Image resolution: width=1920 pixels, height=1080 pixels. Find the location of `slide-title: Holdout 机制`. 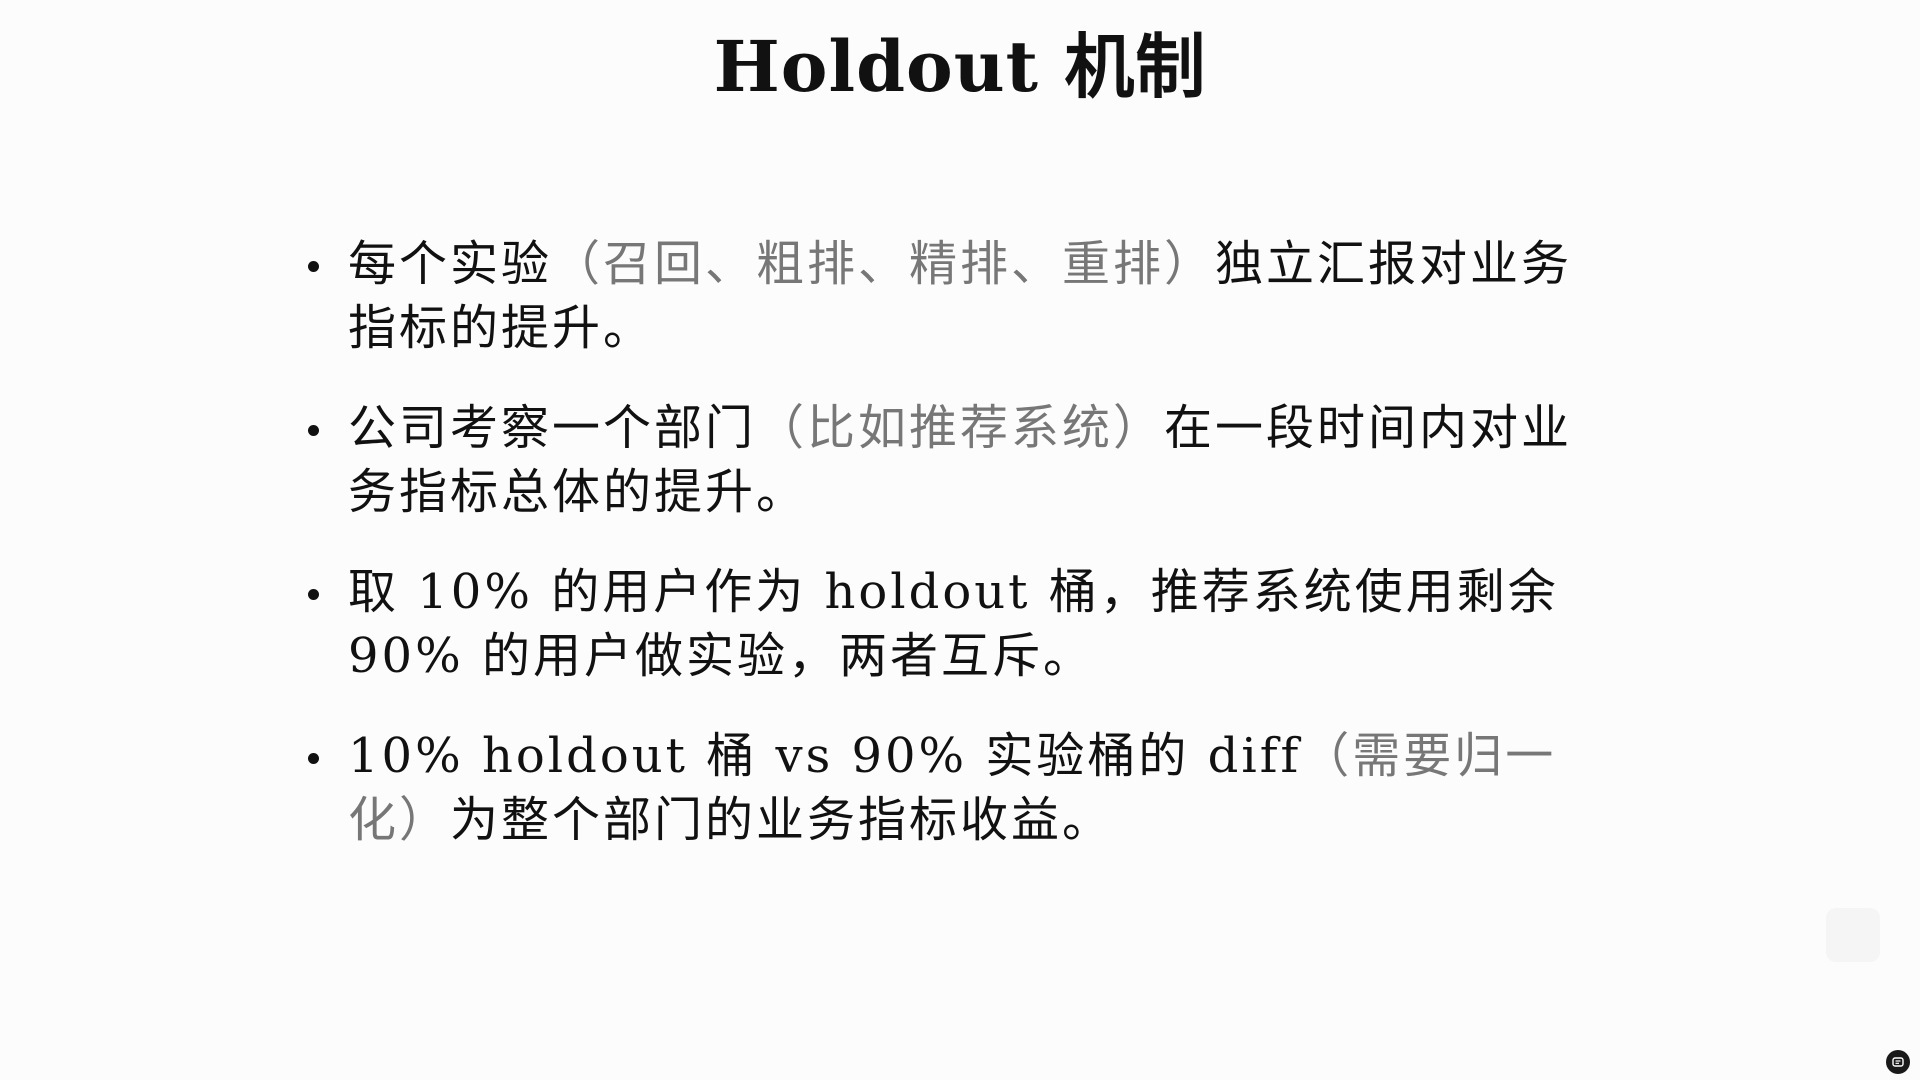

slide-title: Holdout 机制 is located at coordinates (960, 66).